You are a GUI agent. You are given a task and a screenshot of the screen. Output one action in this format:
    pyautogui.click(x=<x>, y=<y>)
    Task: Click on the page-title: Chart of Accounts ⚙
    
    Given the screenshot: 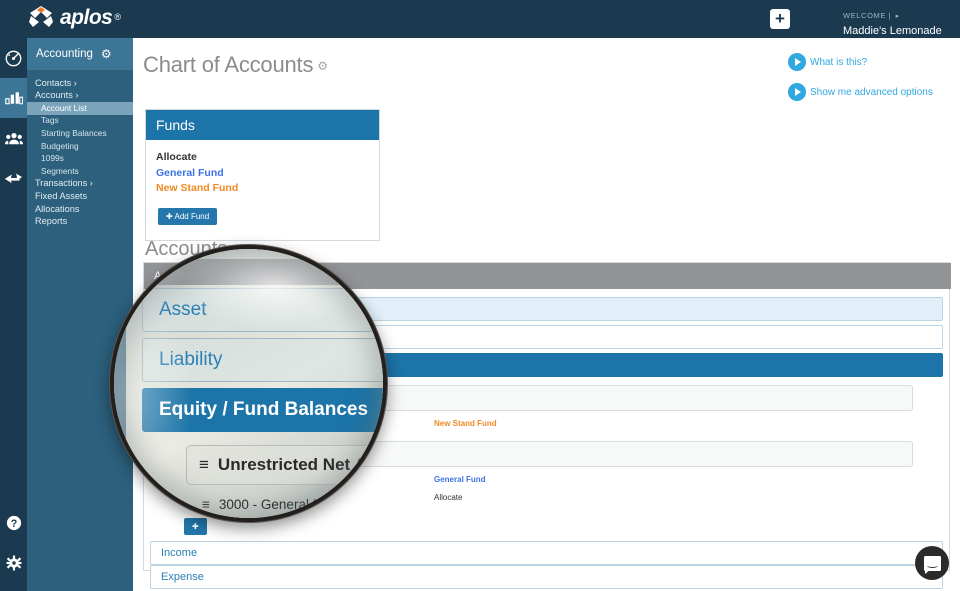 What is the action you would take?
    pyautogui.click(x=235, y=65)
    